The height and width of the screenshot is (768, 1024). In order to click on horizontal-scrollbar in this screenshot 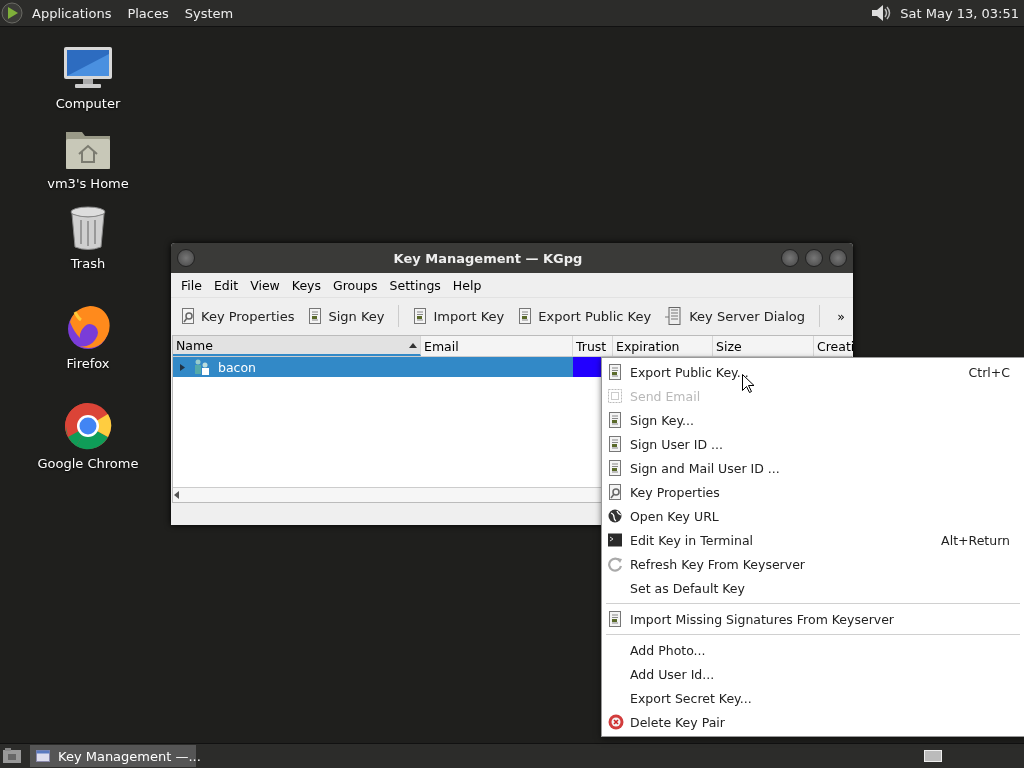, I will do `click(387, 494)`.